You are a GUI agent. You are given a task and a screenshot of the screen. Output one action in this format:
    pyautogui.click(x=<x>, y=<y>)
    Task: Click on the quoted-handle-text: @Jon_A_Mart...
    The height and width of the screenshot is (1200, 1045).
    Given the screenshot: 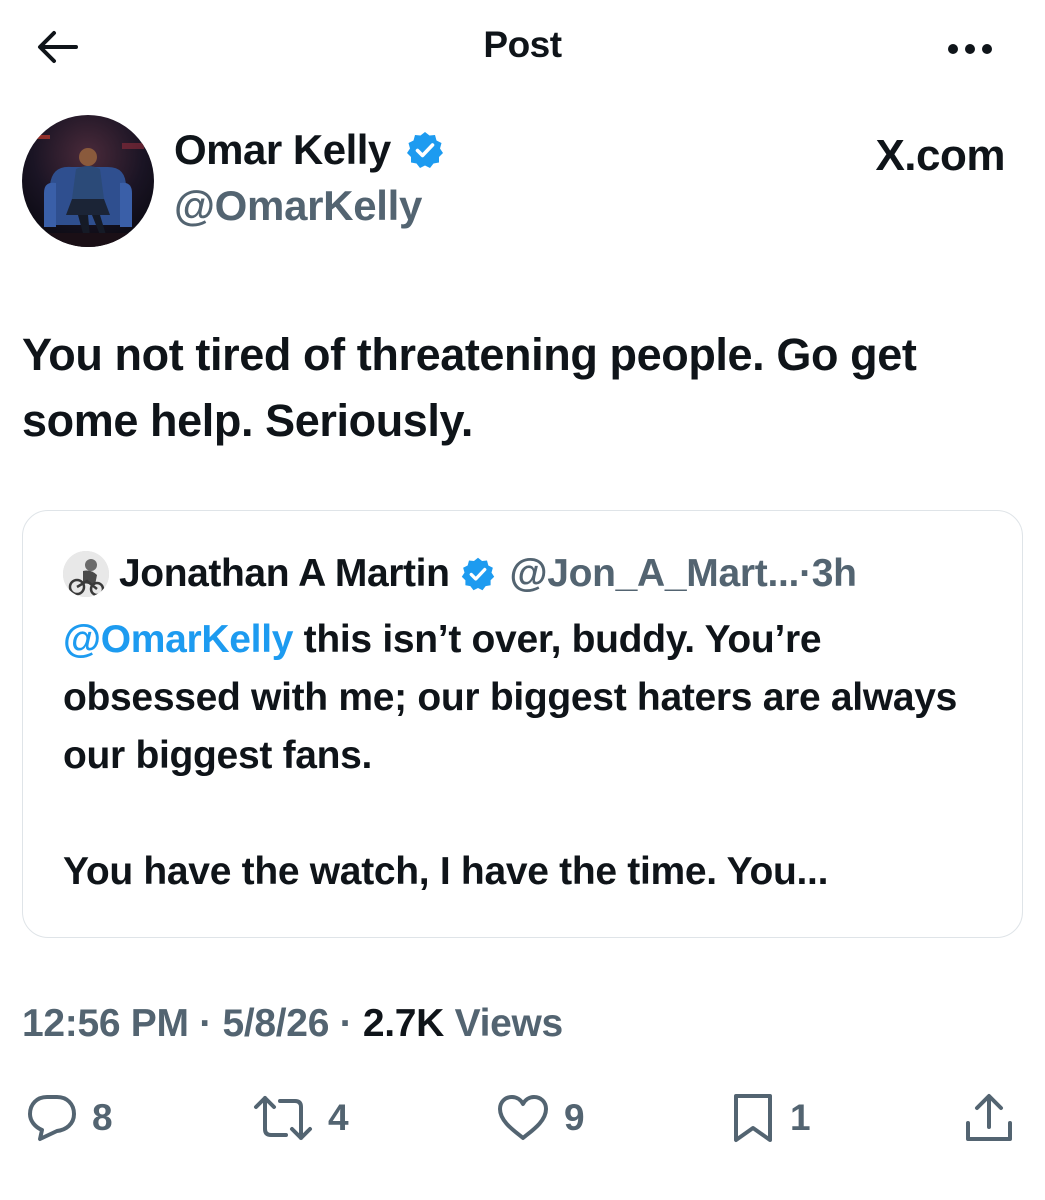 What is the action you would take?
    pyautogui.click(x=654, y=573)
    